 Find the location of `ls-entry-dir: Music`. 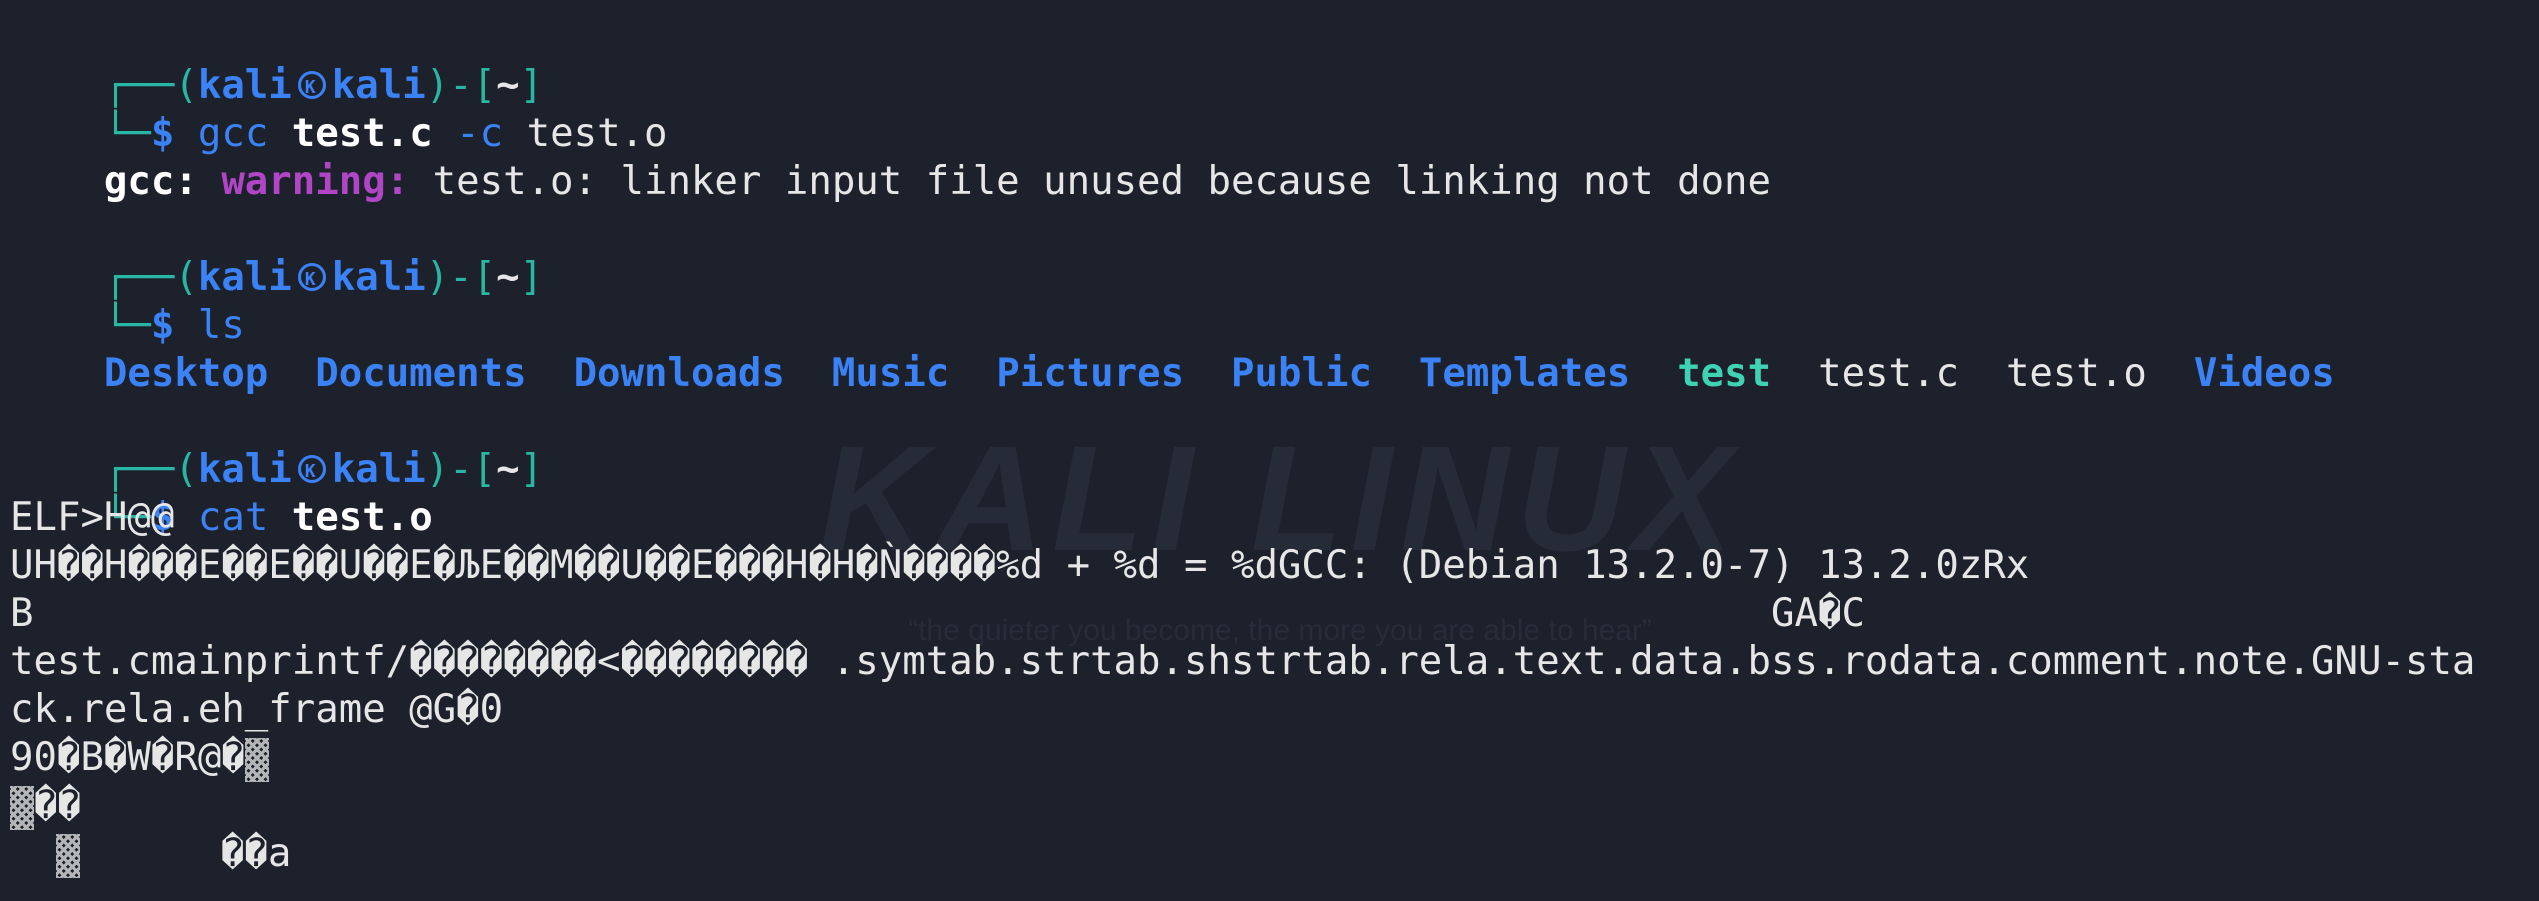

ls-entry-dir: Music is located at coordinates (890, 373).